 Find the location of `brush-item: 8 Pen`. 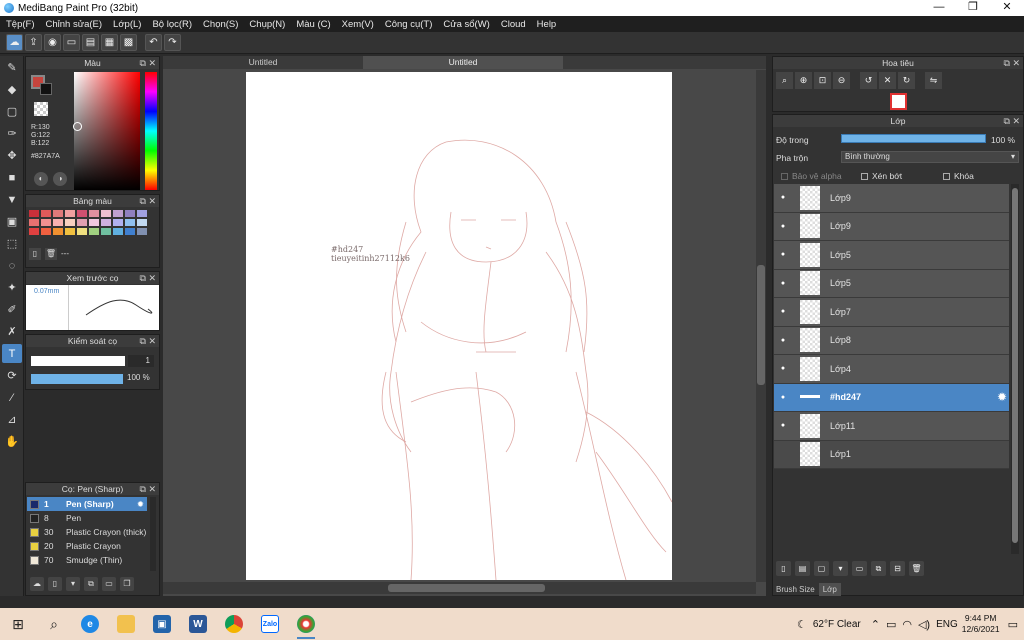

brush-item: 8 Pen is located at coordinates (87, 518).